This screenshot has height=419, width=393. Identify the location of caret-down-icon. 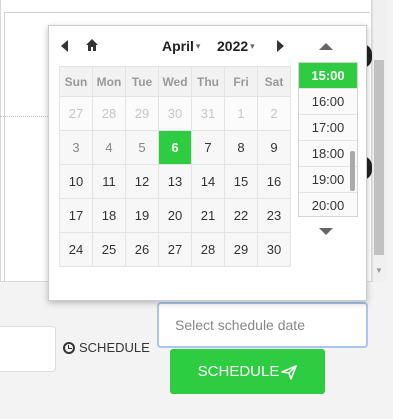
(326, 231).